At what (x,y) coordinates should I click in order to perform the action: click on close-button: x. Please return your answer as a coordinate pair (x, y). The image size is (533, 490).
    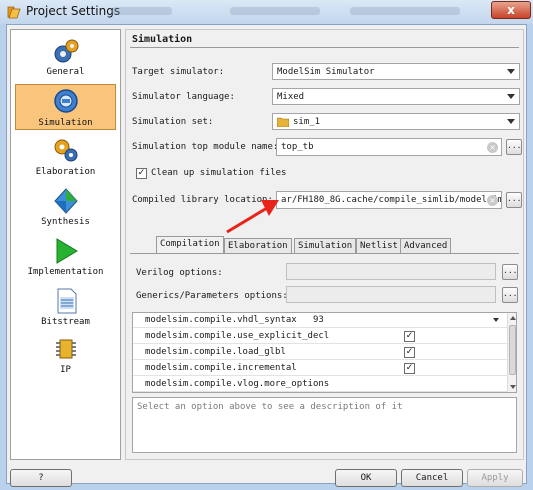
    Looking at the image, I should click on (511, 10).